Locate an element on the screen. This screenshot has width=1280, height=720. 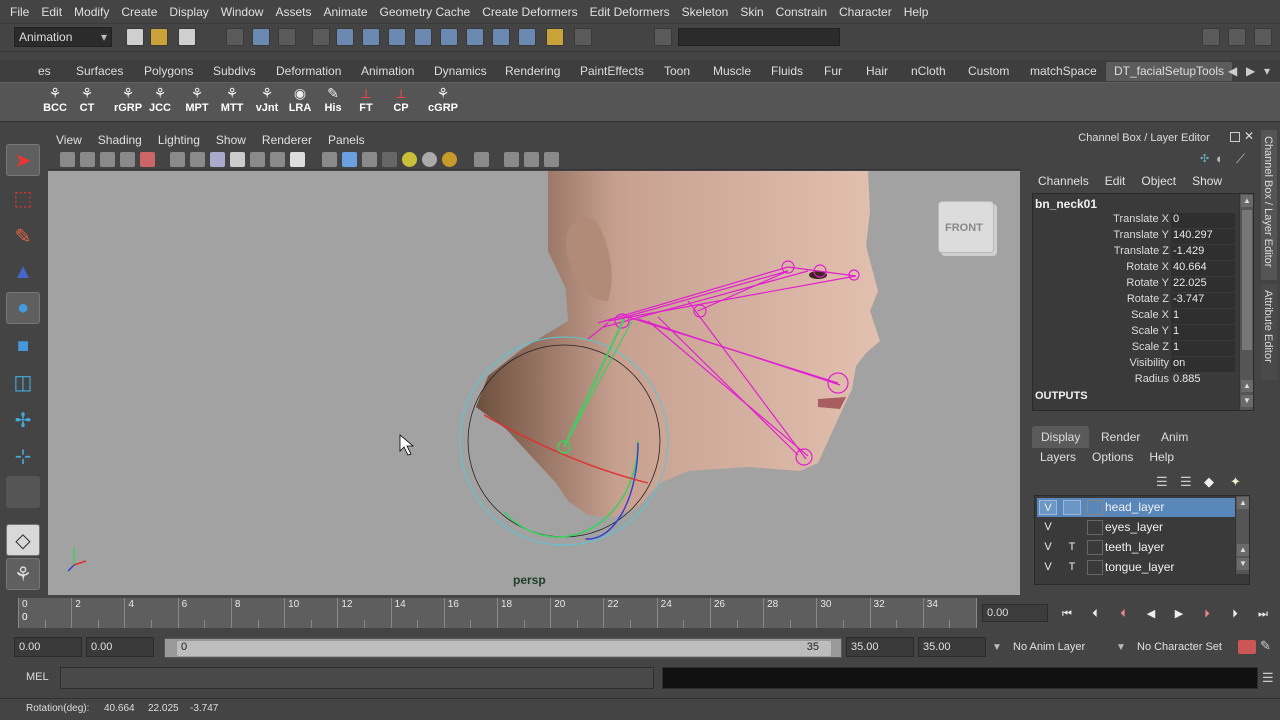
step-back-key-icon: ⏴ is located at coordinates (1123, 614).